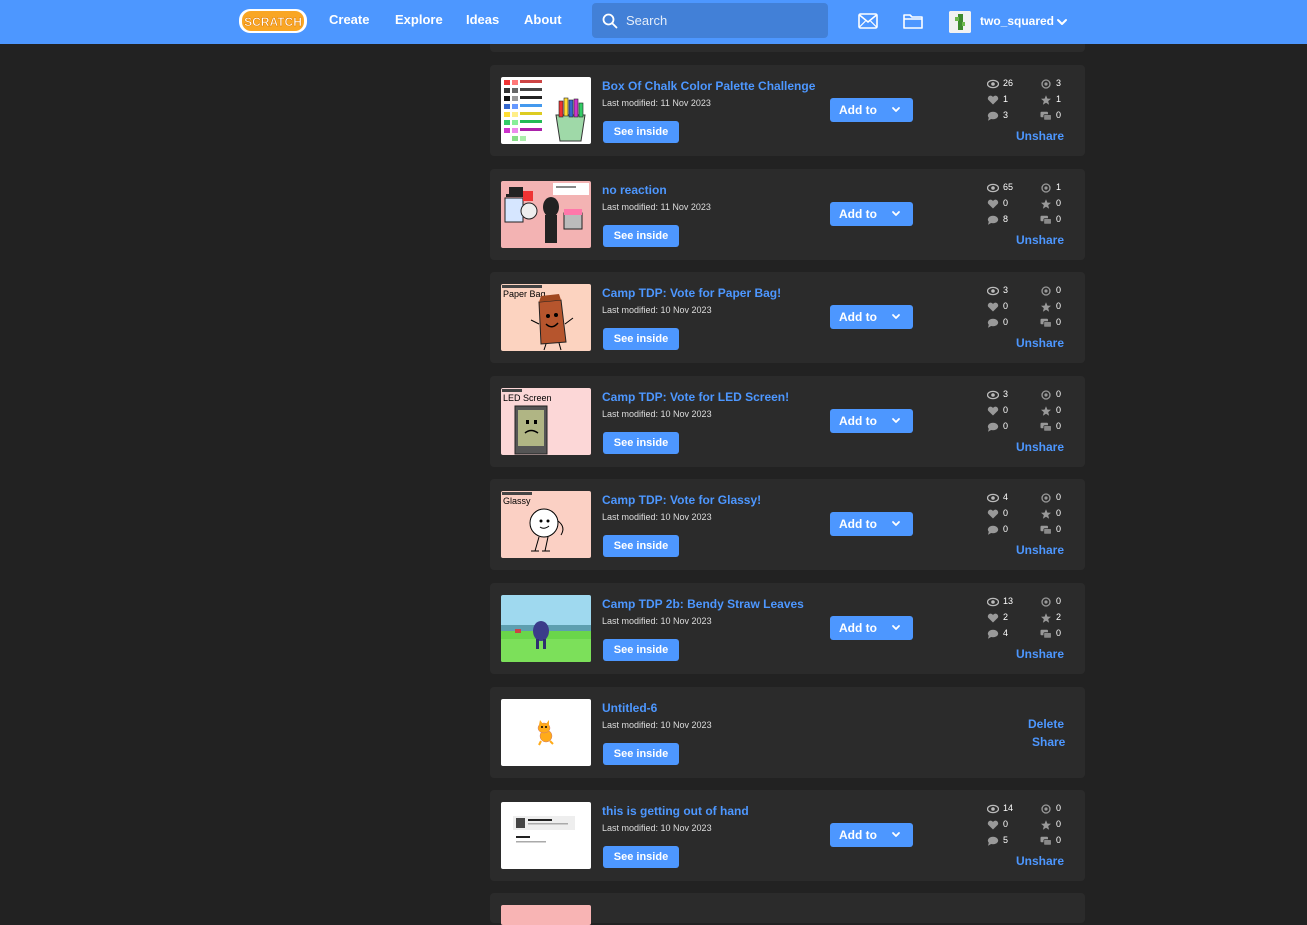 The image size is (1307, 925). What do you see at coordinates (681, 500) in the screenshot?
I see `project-title-link: Camp TDP: Vote for Glassy!` at bounding box center [681, 500].